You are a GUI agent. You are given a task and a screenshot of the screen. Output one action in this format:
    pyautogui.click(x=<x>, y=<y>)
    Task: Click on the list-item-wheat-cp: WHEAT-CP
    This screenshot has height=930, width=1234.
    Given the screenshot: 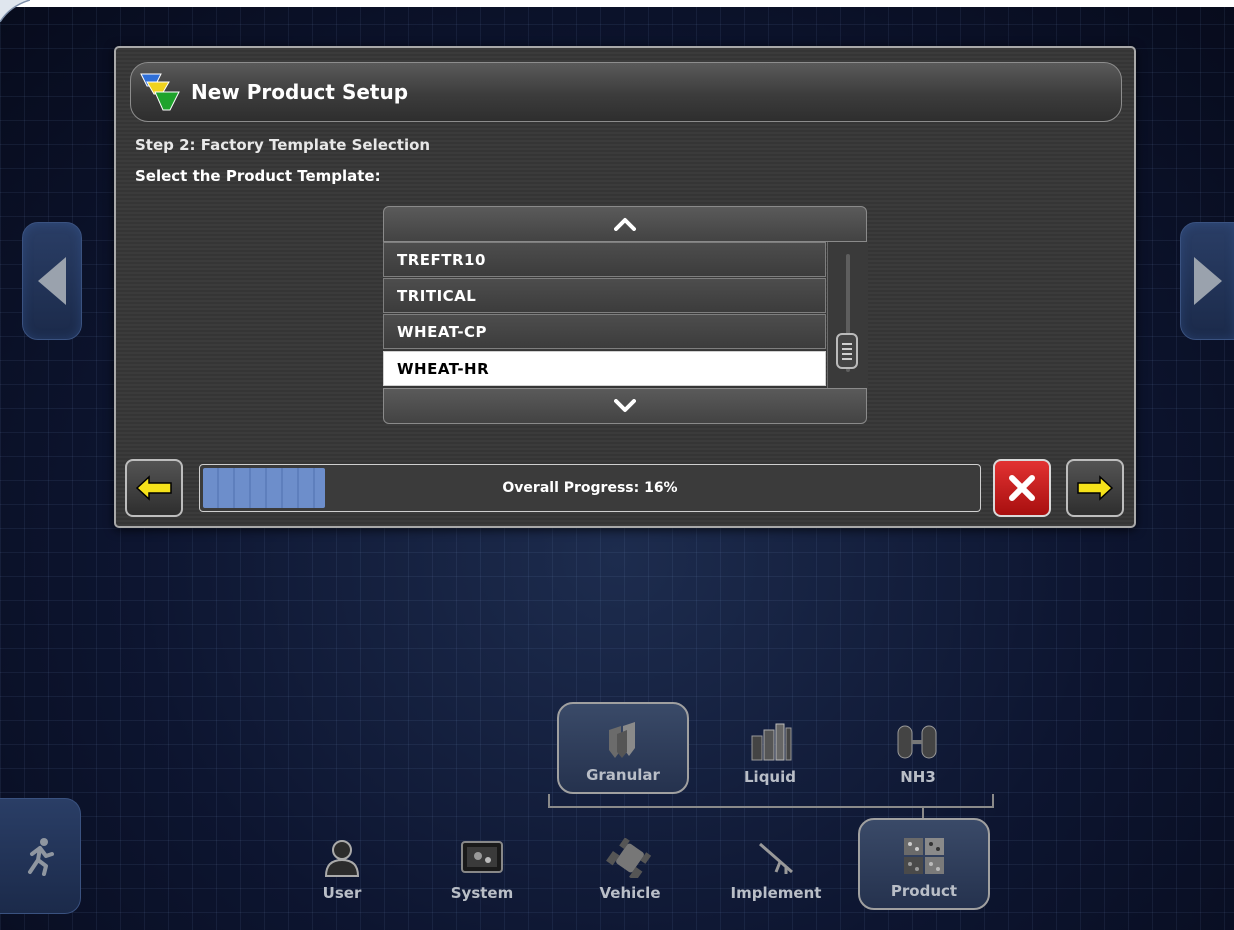 What is the action you would take?
    pyautogui.click(x=604, y=331)
    